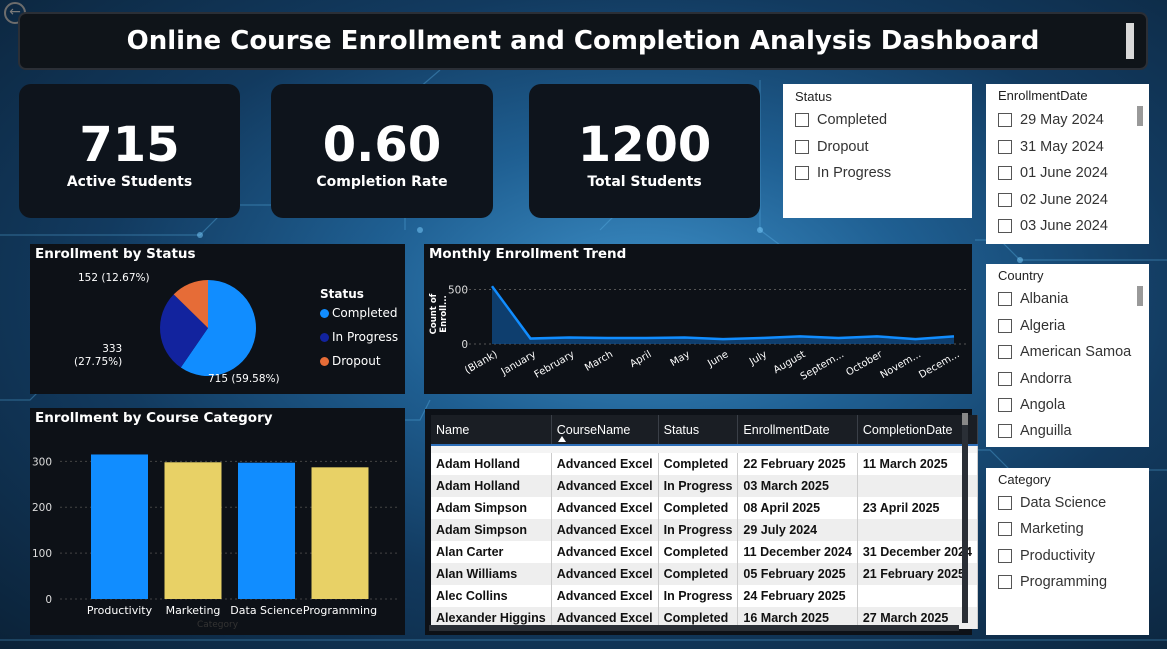 This screenshot has width=1167, height=649. What do you see at coordinates (350, 361) in the screenshot?
I see `legend-item-dropout: Dropout` at bounding box center [350, 361].